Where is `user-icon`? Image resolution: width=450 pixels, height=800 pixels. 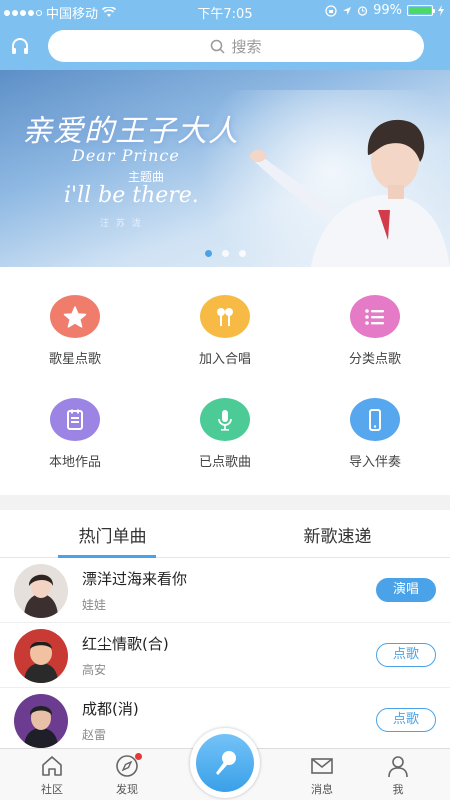
user-icon is located at coordinates (398, 767).